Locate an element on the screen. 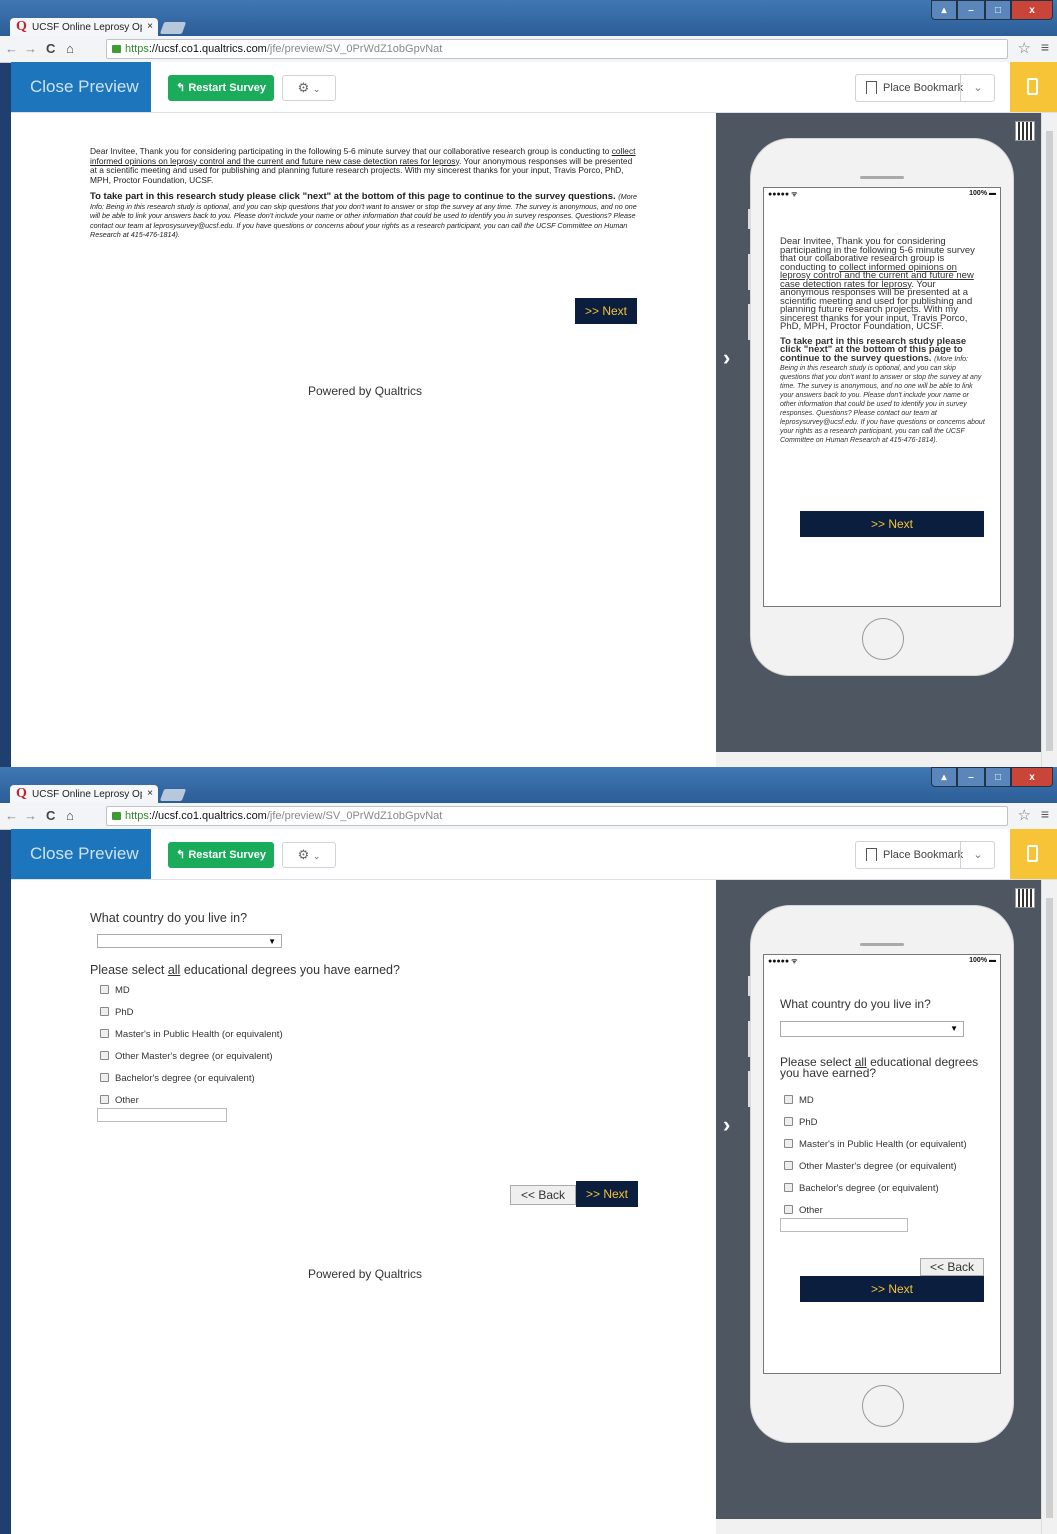  degree-option-md: MD is located at coordinates (115, 990).